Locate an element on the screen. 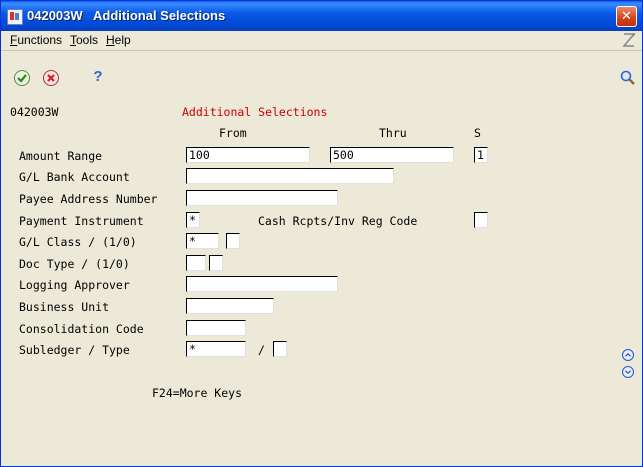  scroll-down-icon is located at coordinates (628, 372).